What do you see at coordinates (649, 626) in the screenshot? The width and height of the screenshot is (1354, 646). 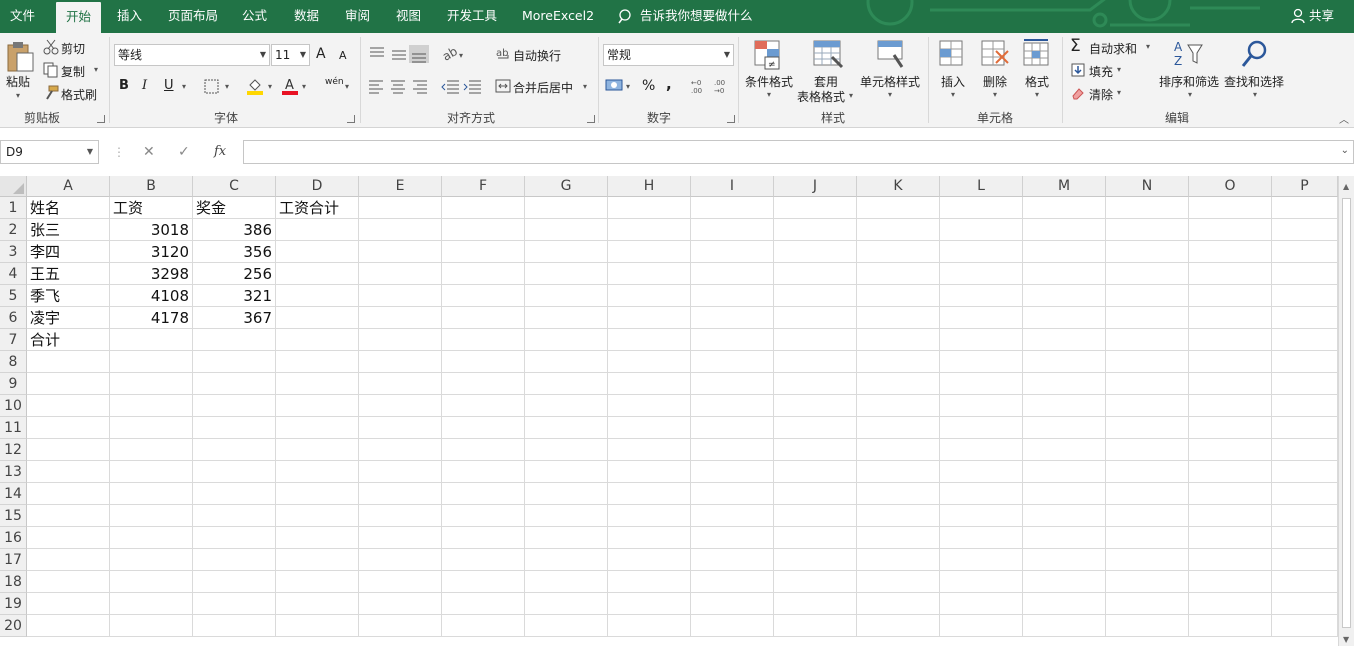 I see `cell-H20` at bounding box center [649, 626].